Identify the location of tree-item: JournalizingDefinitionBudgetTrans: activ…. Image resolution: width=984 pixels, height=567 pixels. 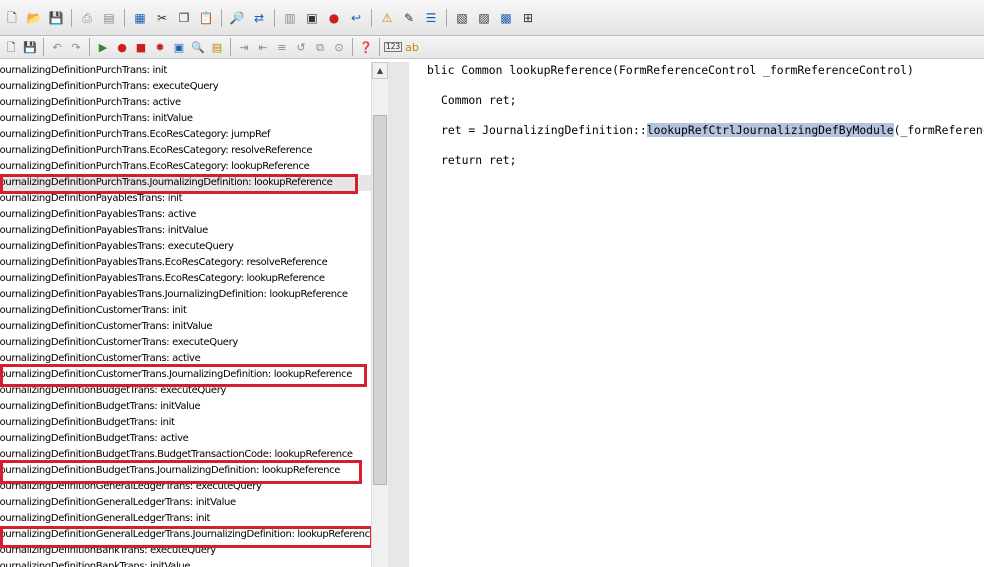
(94, 439).